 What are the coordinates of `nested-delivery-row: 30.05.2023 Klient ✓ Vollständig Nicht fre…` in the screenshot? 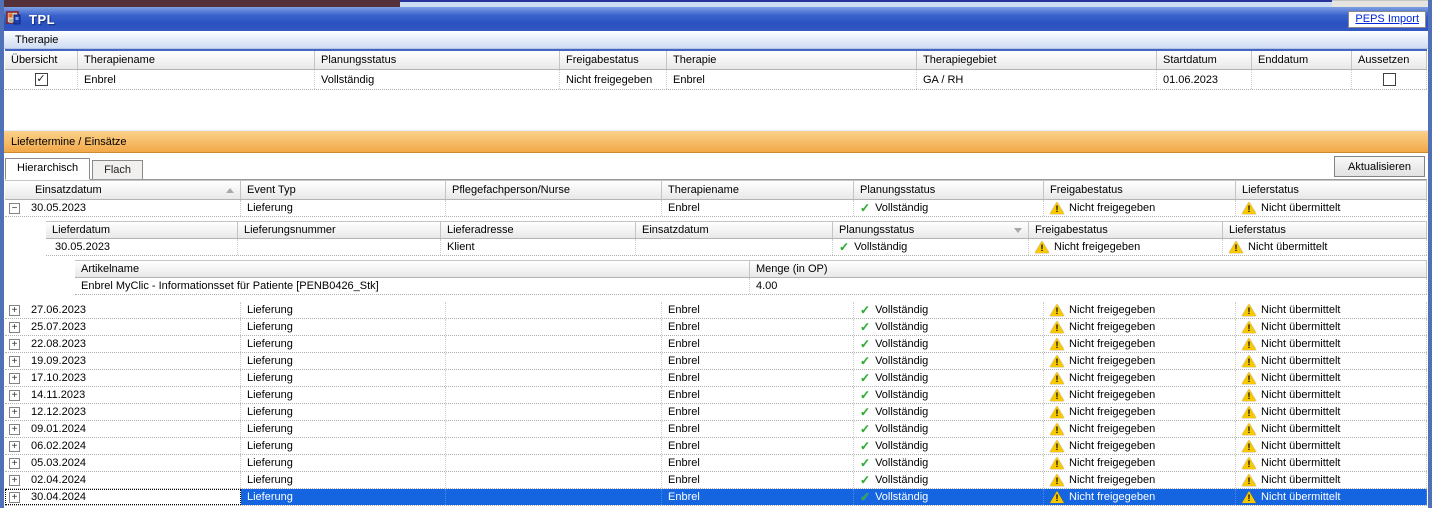 It's located at (736, 247).